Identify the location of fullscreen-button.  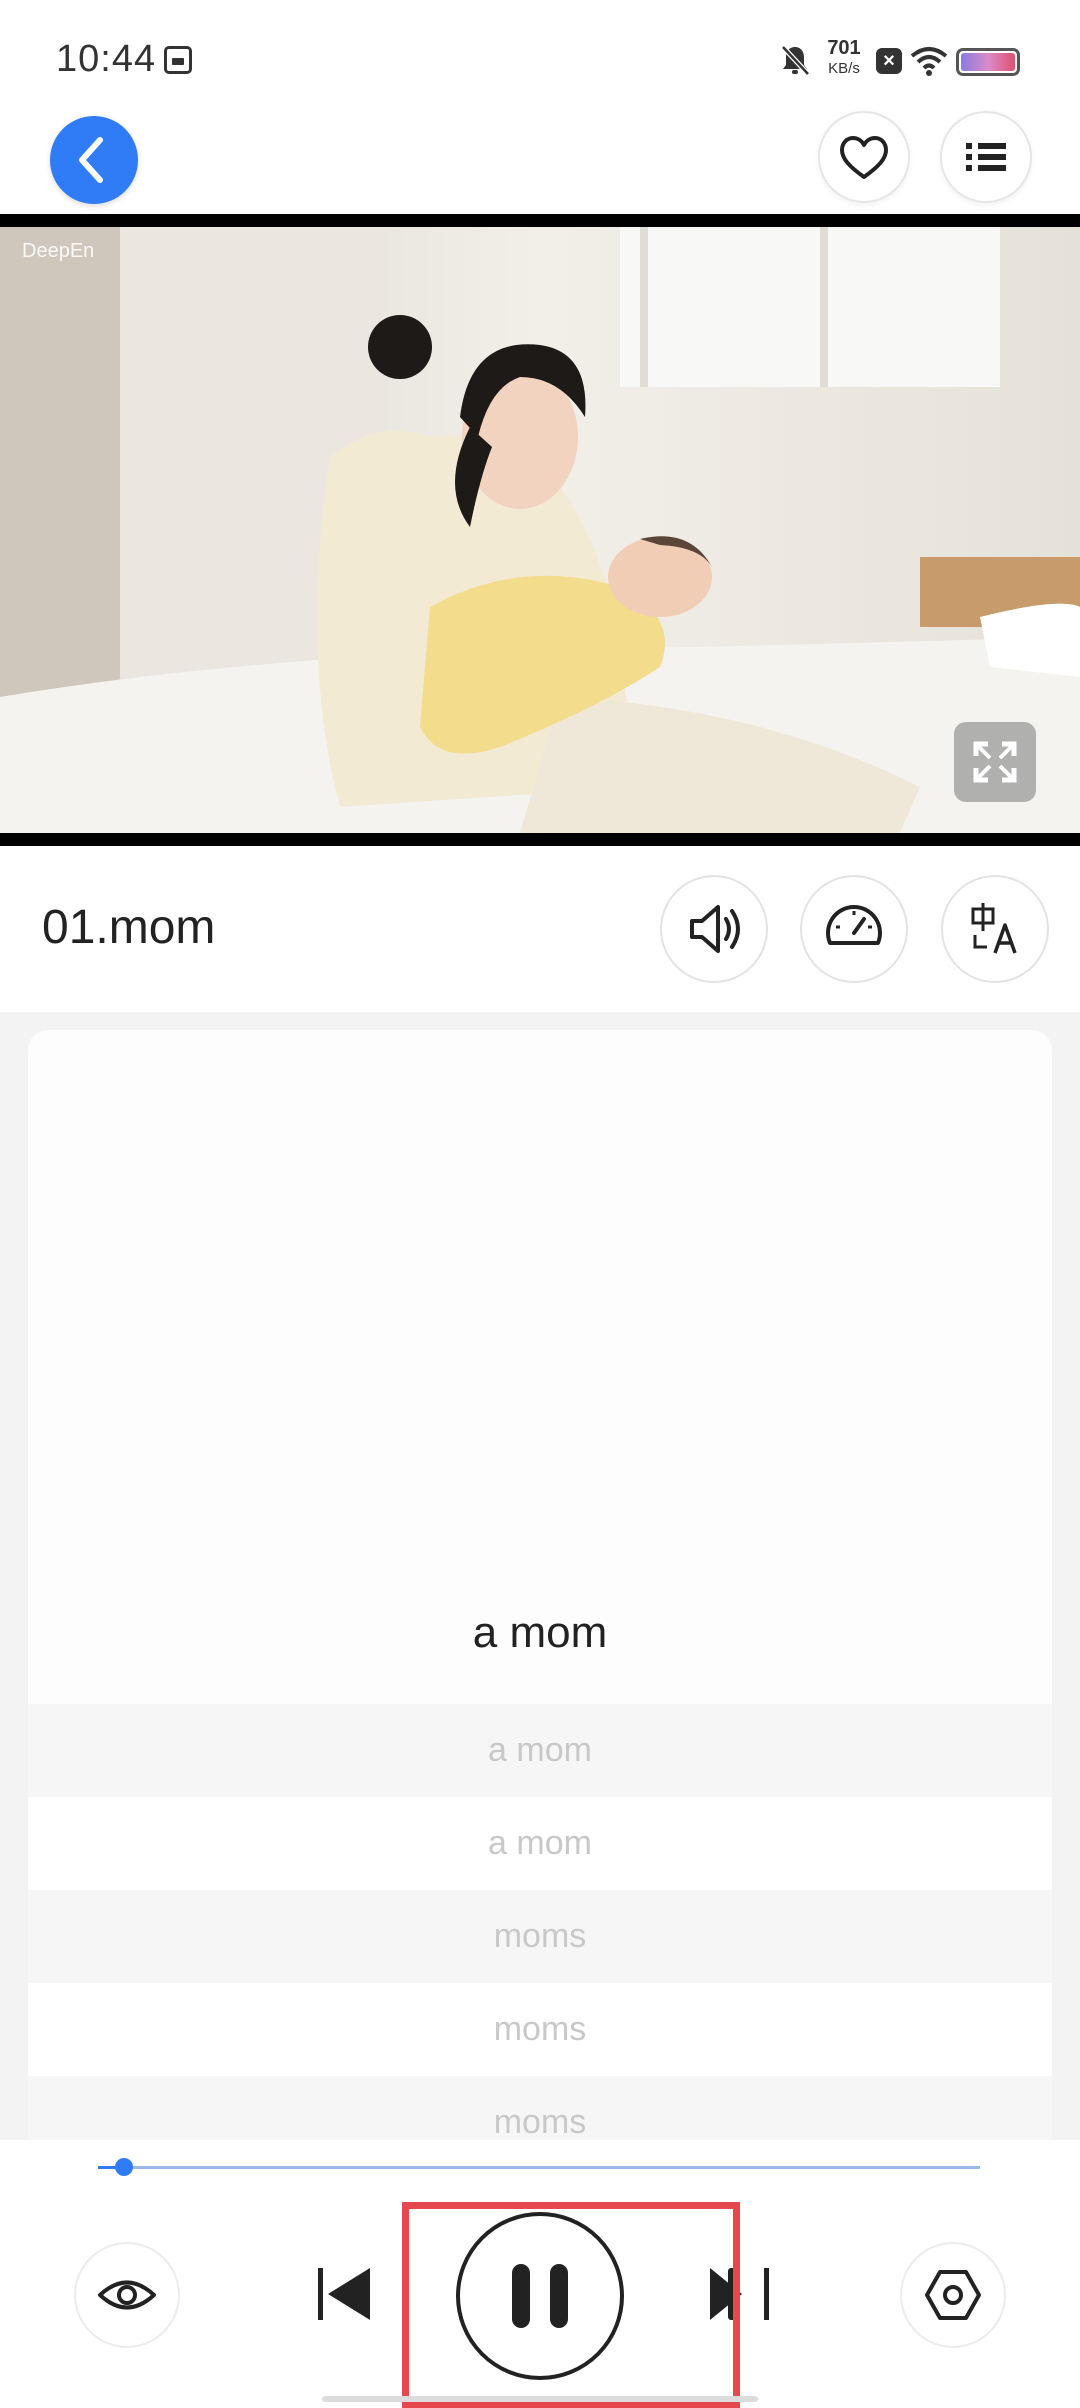
(995, 762).